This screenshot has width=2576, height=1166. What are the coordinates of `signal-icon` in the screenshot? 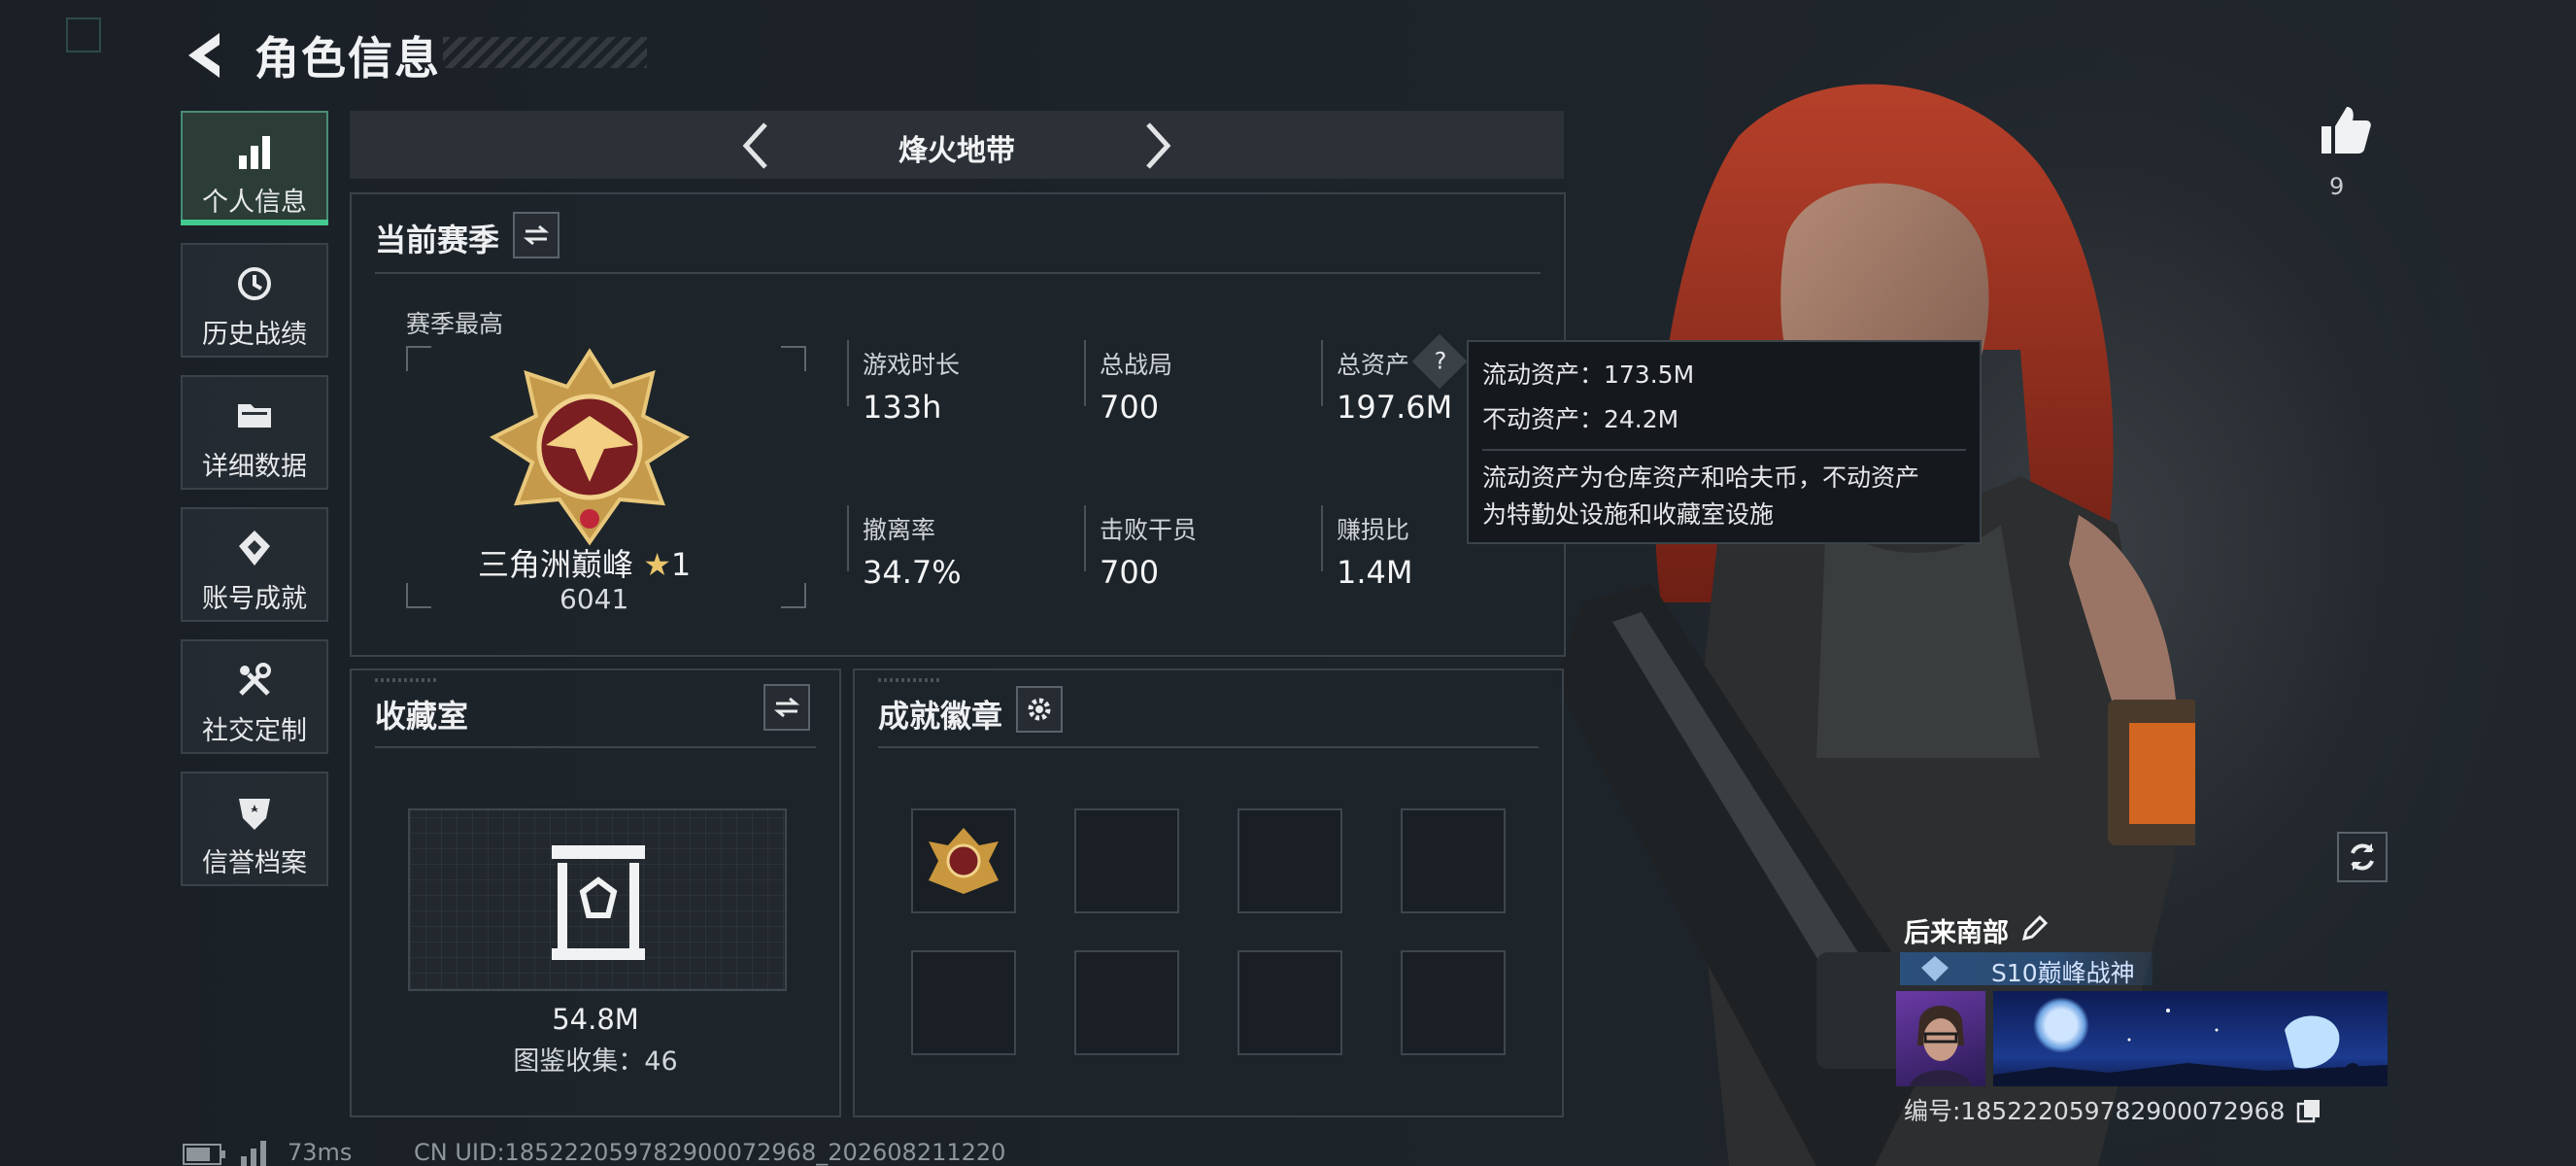 It's located at (253, 1153).